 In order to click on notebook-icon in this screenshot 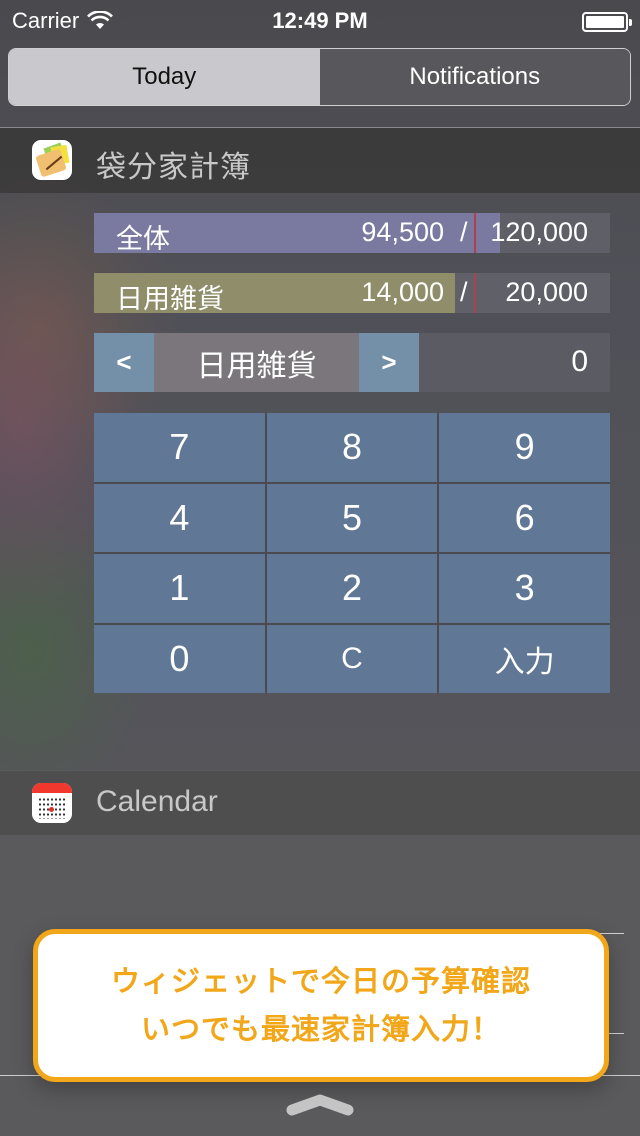, I will do `click(52, 160)`.